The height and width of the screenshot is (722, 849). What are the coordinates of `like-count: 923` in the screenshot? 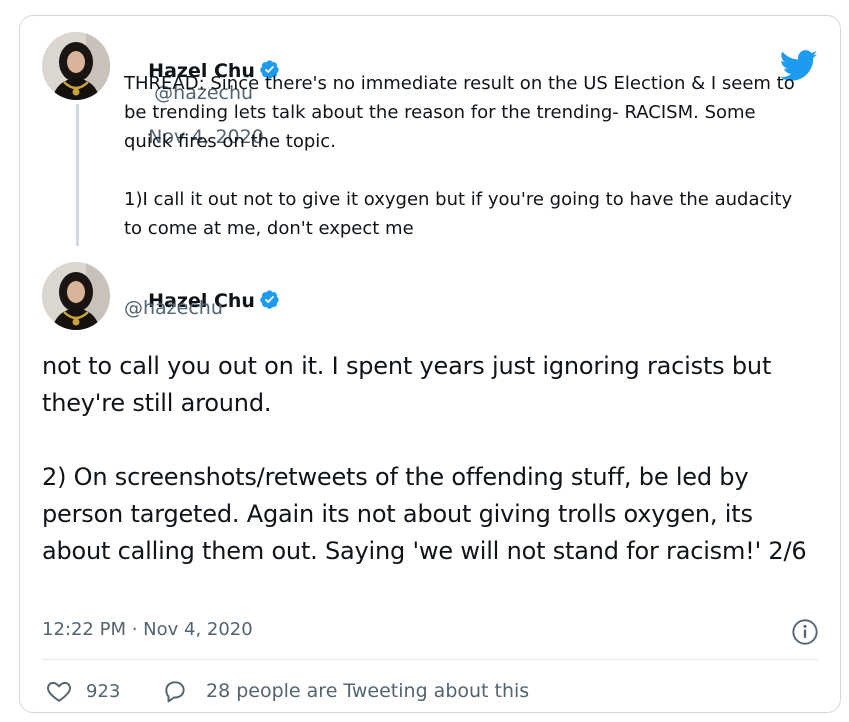 It's located at (103, 691).